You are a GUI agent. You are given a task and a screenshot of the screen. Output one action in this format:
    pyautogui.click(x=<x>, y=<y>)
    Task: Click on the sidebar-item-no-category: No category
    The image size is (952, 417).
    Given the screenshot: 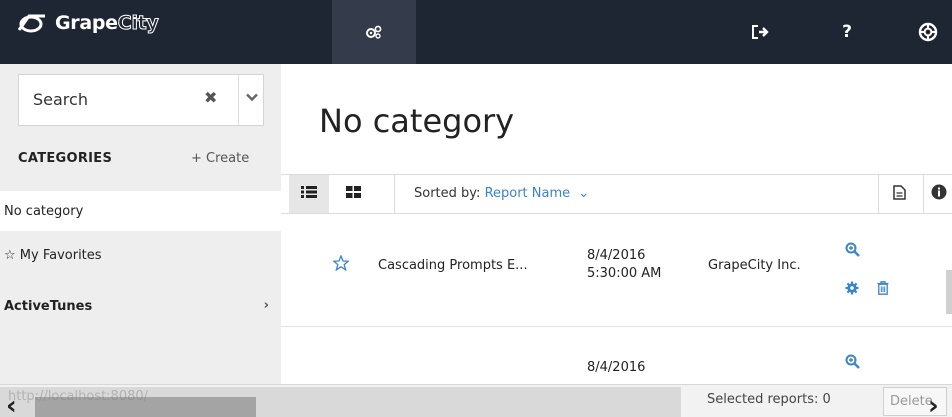 What is the action you would take?
    pyautogui.click(x=140, y=211)
    